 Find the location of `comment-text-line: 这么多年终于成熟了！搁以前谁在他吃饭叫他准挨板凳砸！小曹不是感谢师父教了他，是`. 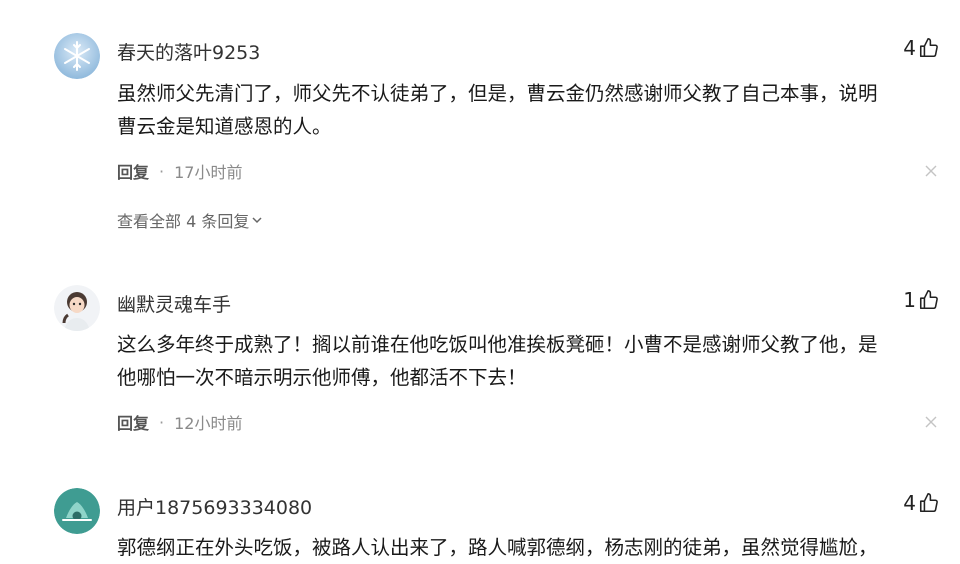

comment-text-line: 这么多年终于成熟了！搁以前谁在他吃饭叫他准挨板凳砸！小曹不是感谢师父教了他，是 is located at coordinates (497, 344).